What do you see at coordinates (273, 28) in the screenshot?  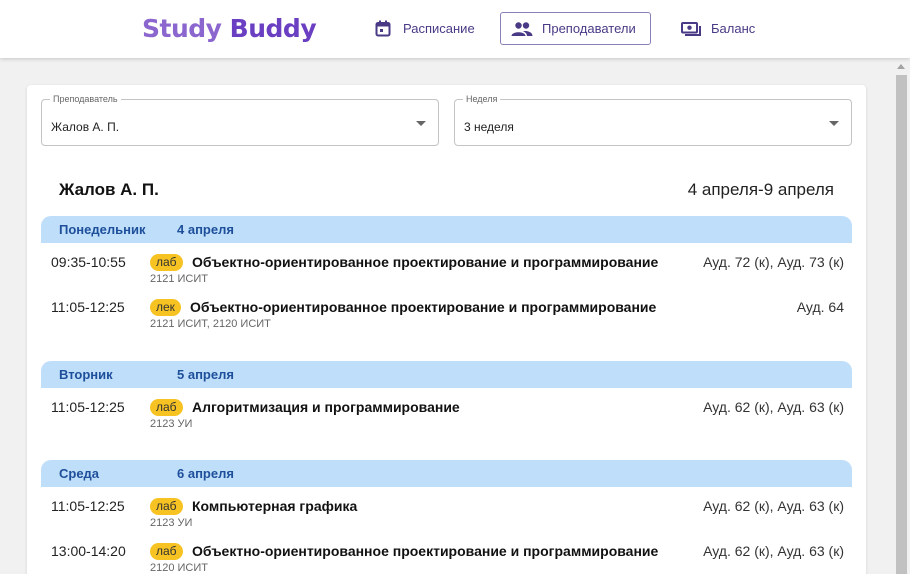 I see `logo-part-2: Buddy` at bounding box center [273, 28].